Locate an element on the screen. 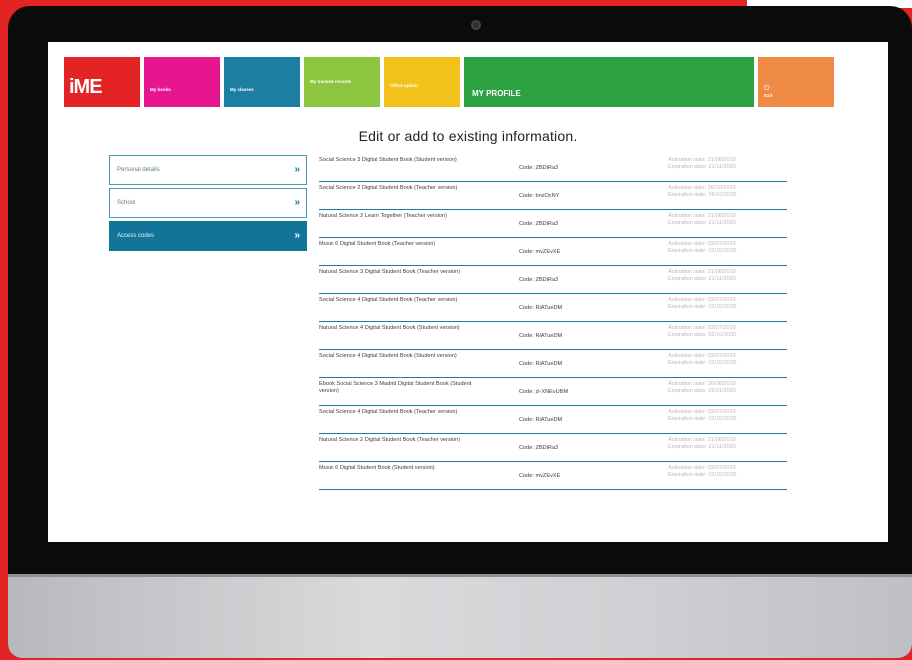 The image size is (912, 660). menu-item-school: School » is located at coordinates (208, 203).